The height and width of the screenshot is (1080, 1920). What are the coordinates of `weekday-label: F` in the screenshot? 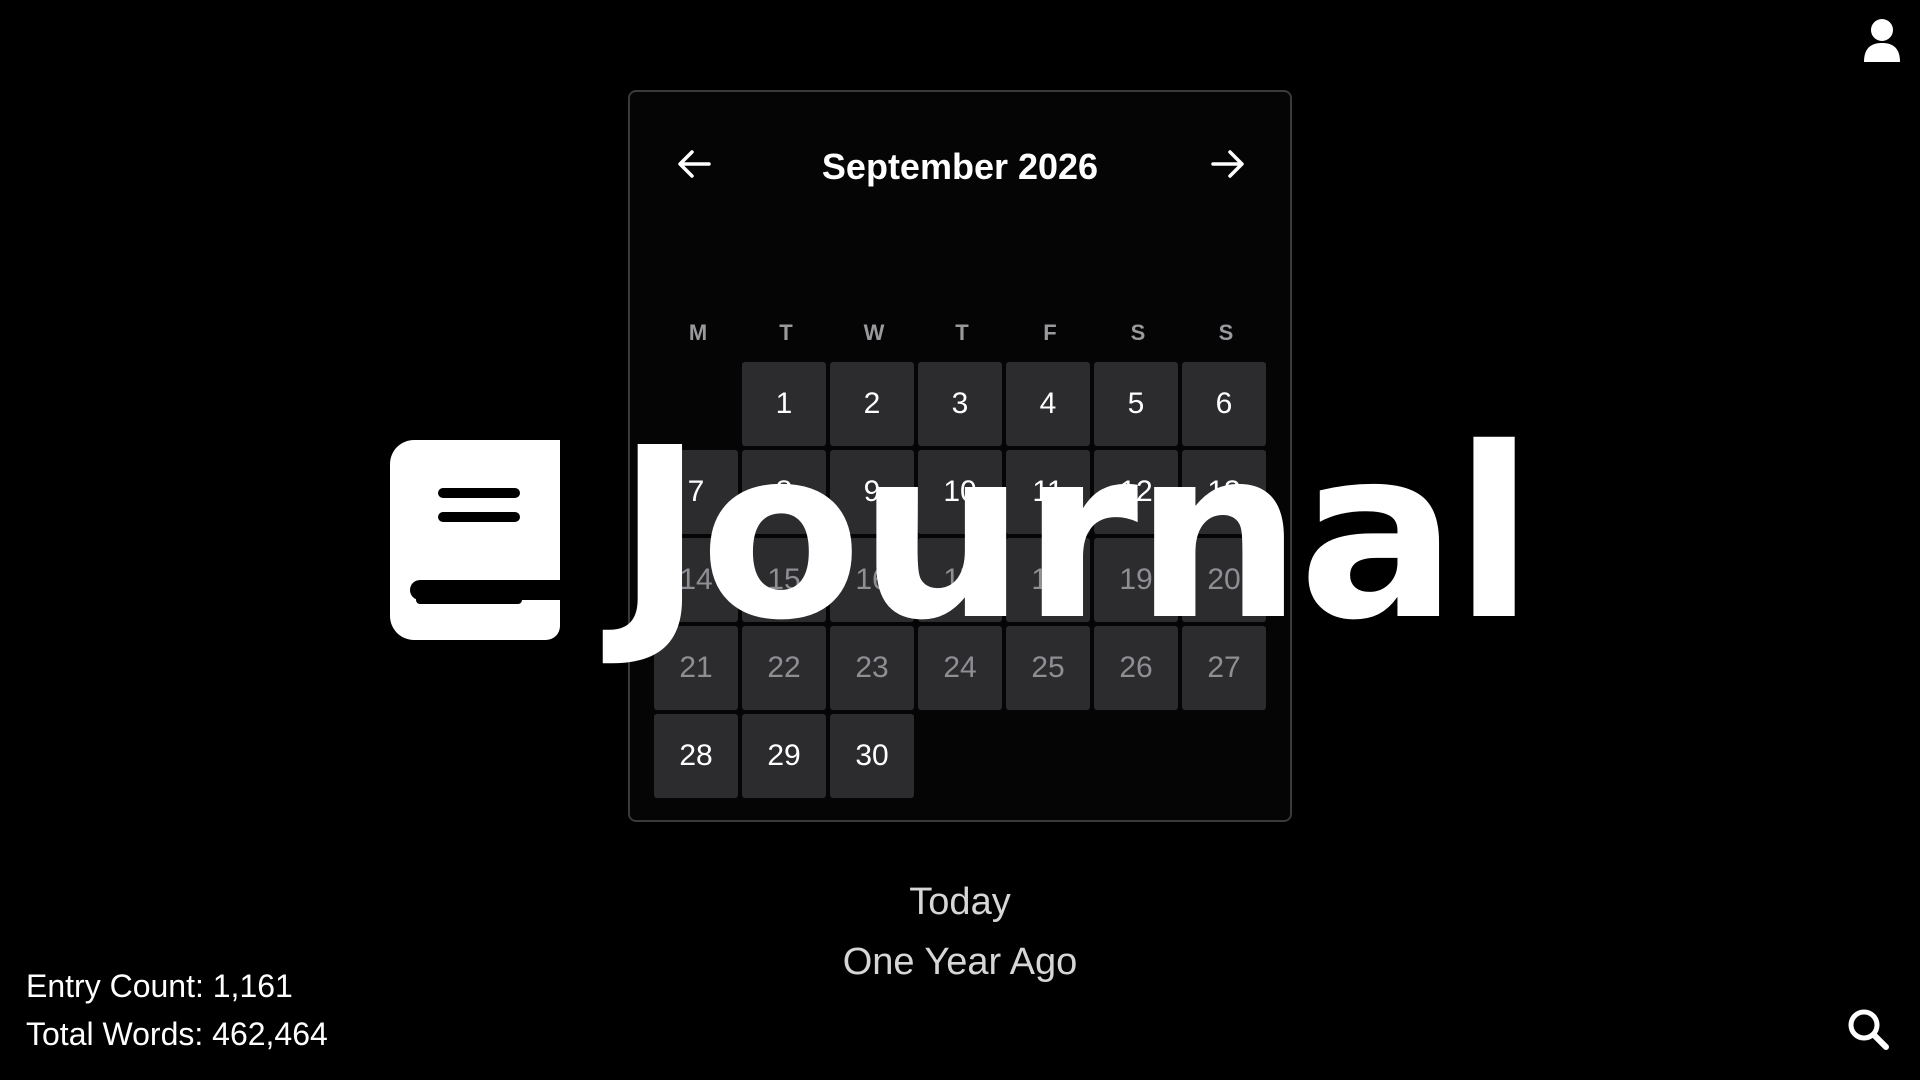 It's located at (1050, 332).